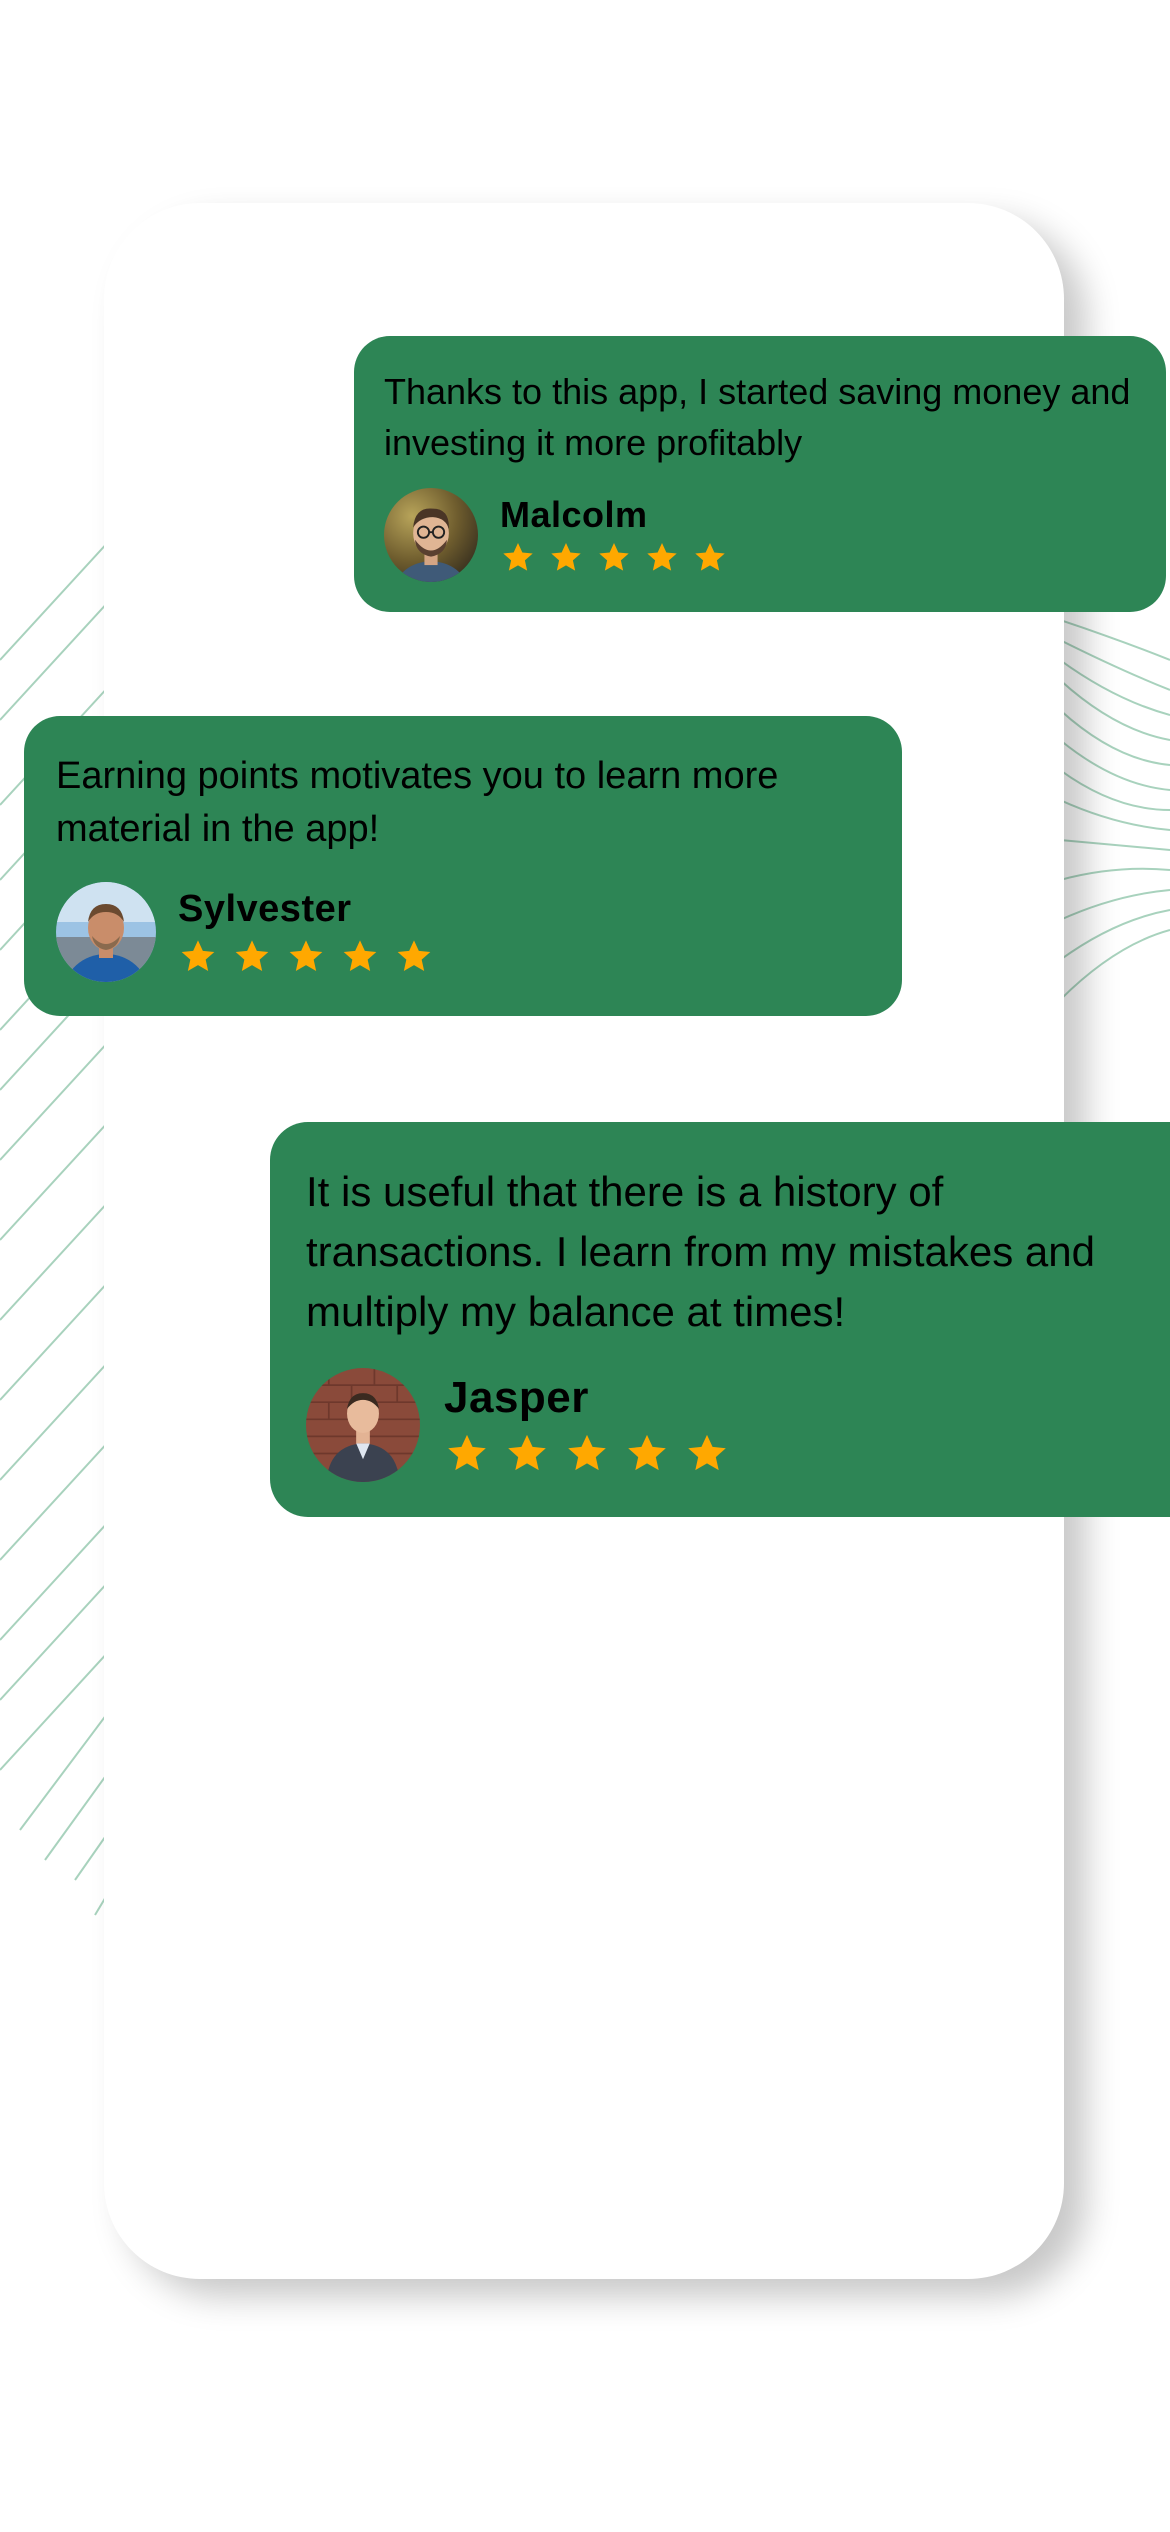 The width and height of the screenshot is (1170, 2532). What do you see at coordinates (574, 514) in the screenshot?
I see `author-name: Malcolm` at bounding box center [574, 514].